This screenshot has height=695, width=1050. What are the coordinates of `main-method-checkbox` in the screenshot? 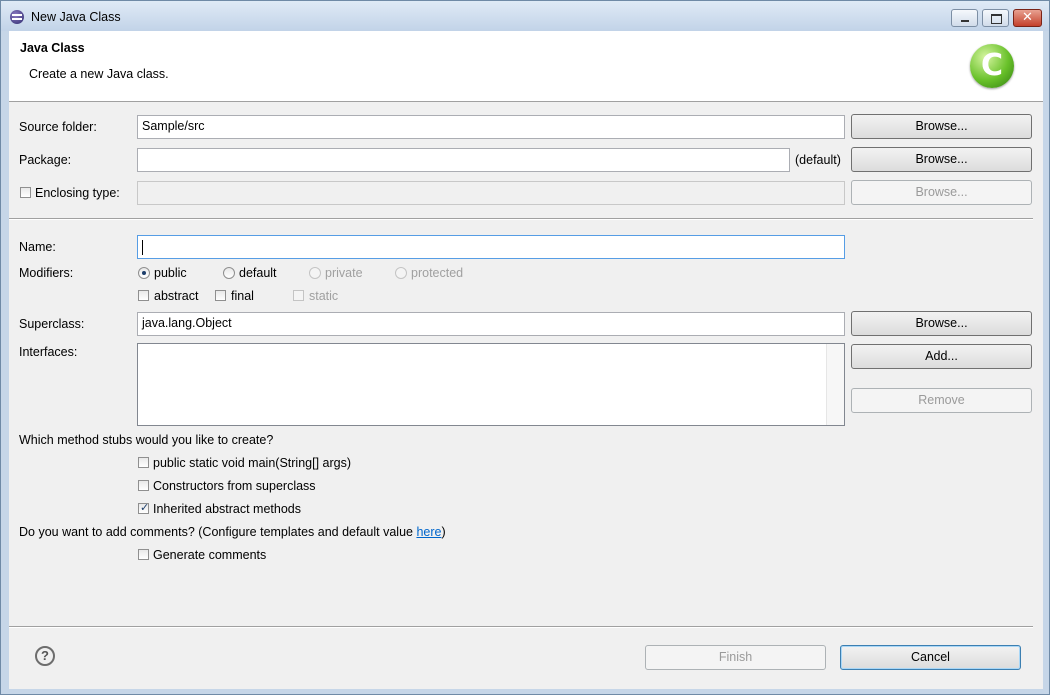 It's located at (143, 462).